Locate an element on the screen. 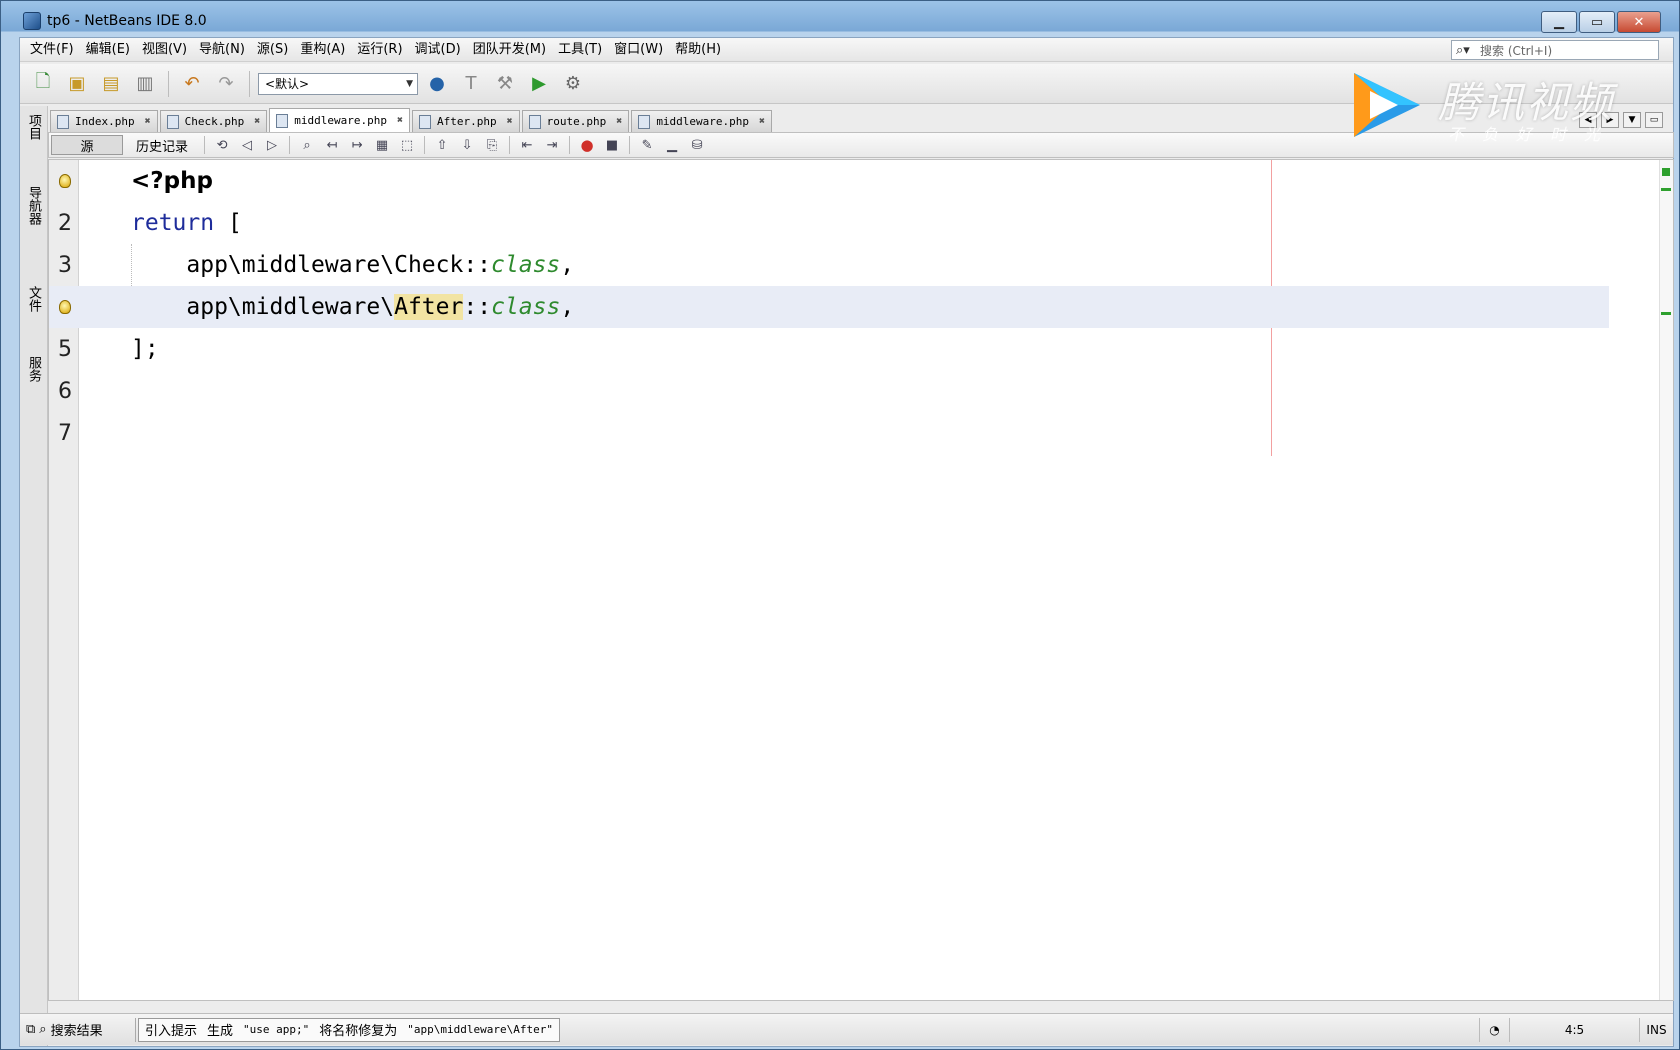  shift-right-icon: ⇥ is located at coordinates (552, 145).